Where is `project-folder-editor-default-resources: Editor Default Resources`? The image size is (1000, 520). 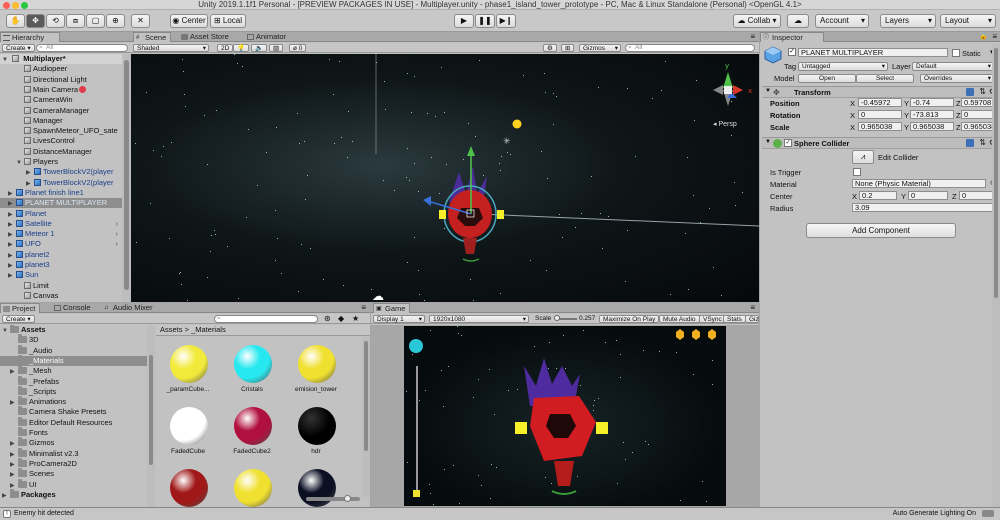 project-folder-editor-default-resources: Editor Default Resources is located at coordinates (73, 422).